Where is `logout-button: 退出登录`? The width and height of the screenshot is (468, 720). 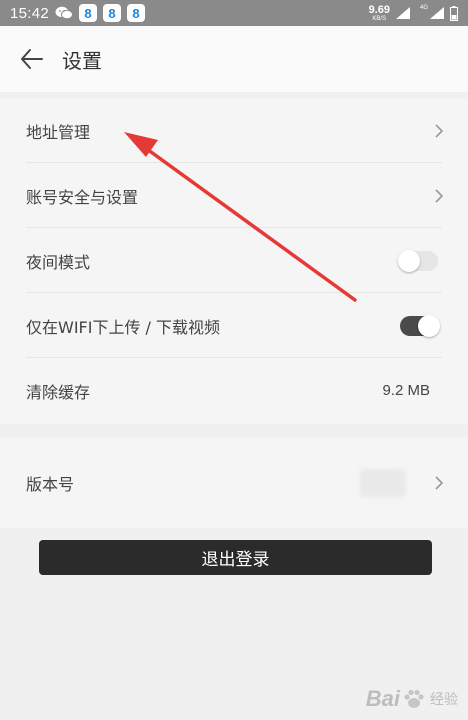 logout-button: 退出登录 is located at coordinates (235, 557).